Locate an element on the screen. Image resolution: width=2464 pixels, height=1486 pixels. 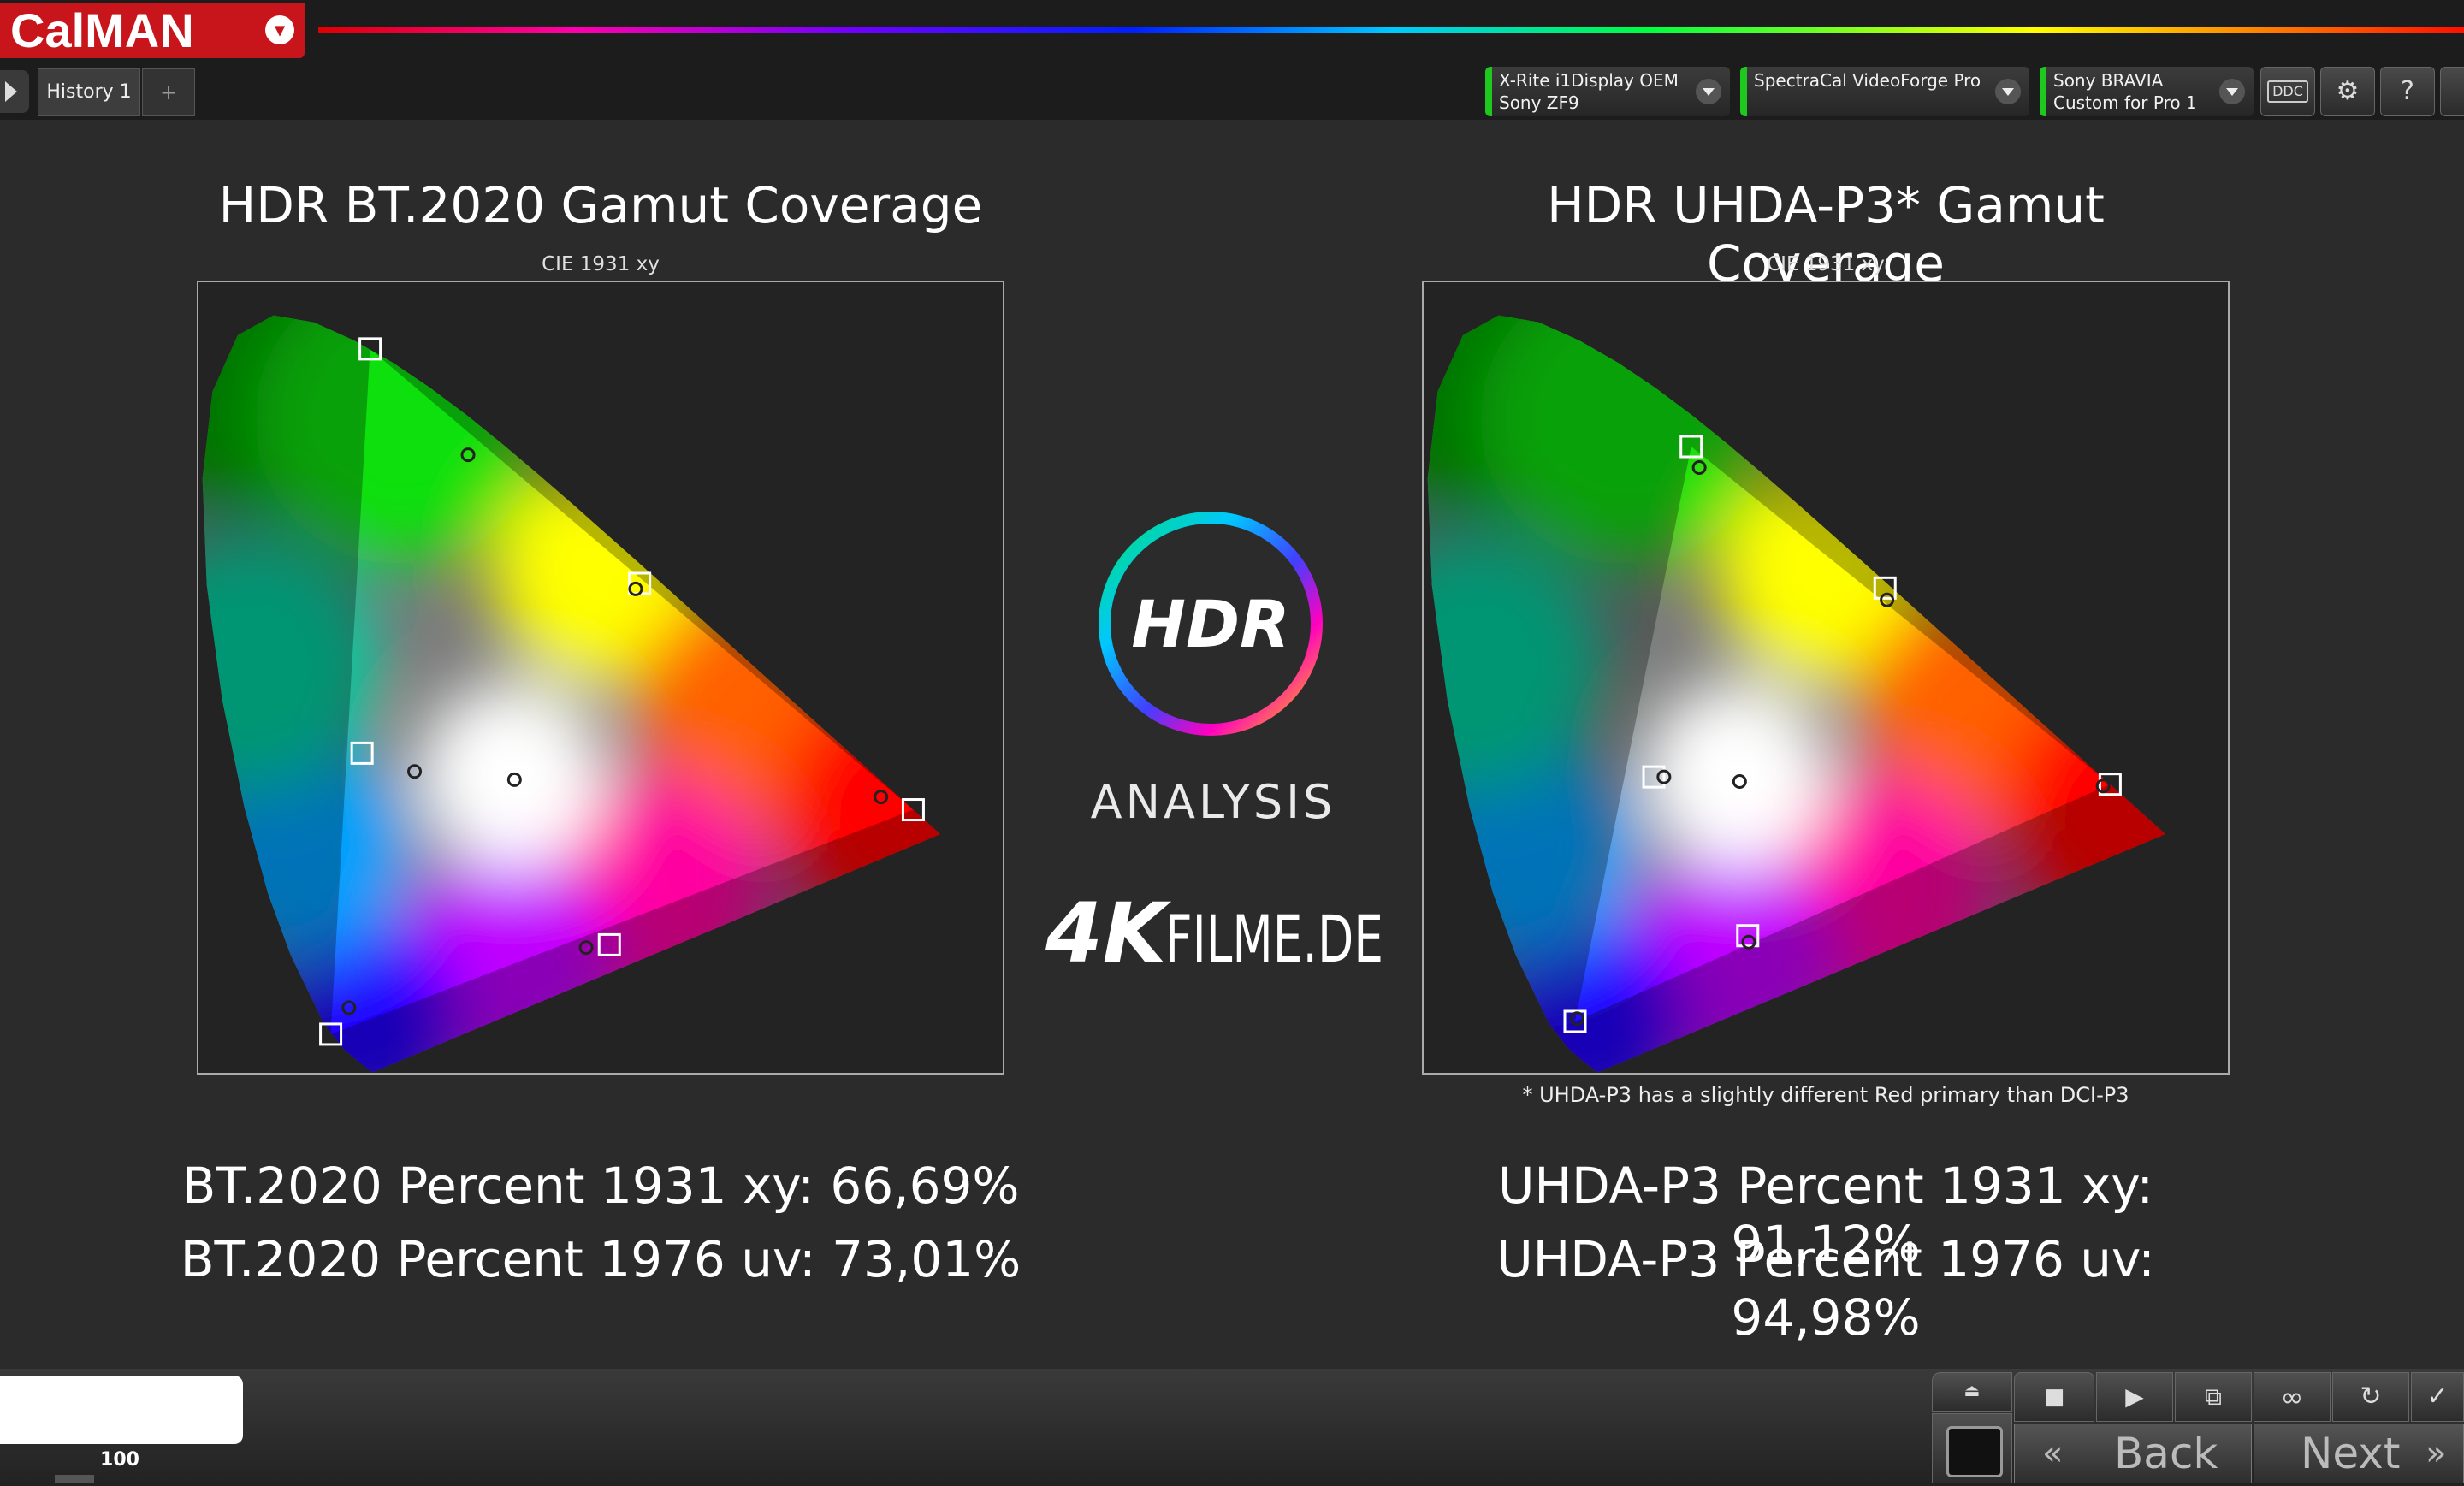
swatch-preview is located at coordinates (1974, 1451).